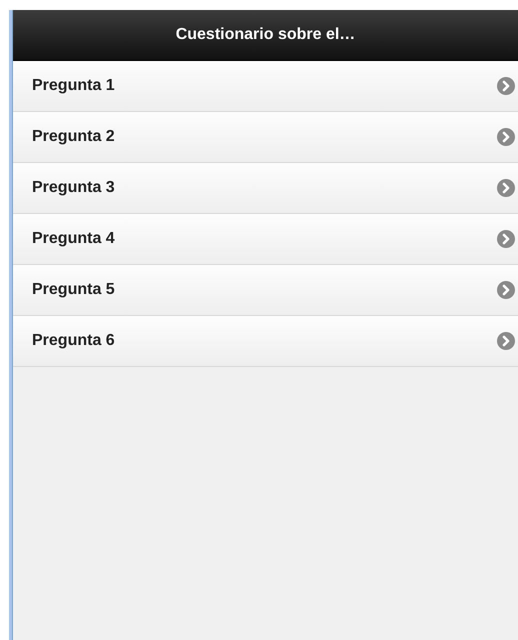  What do you see at coordinates (73, 341) in the screenshot?
I see `item-label: Pregunta 6` at bounding box center [73, 341].